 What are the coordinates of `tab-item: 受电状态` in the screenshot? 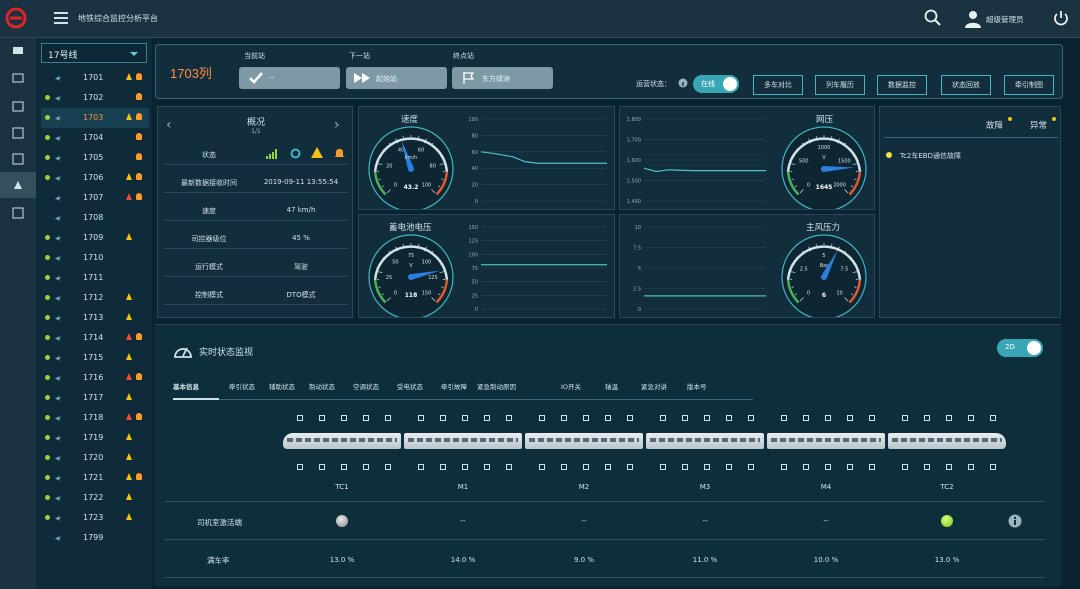 It's located at (410, 386).